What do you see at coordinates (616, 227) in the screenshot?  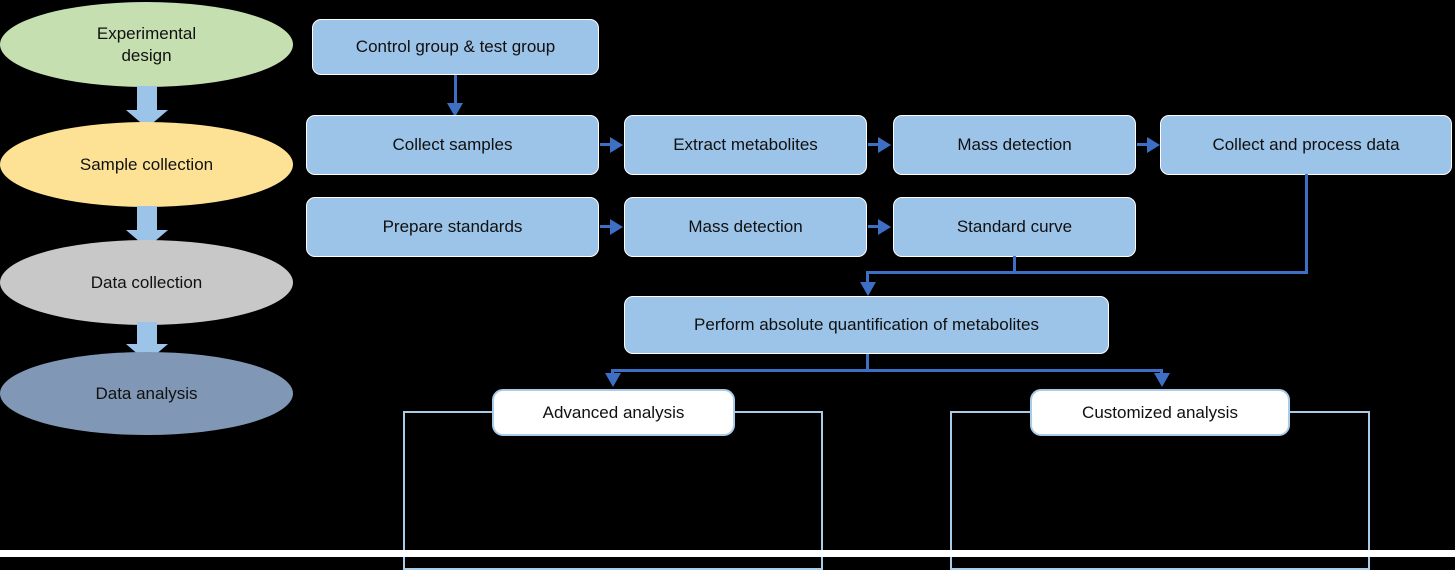 I see `arrowhead-prepare-to-mass` at bounding box center [616, 227].